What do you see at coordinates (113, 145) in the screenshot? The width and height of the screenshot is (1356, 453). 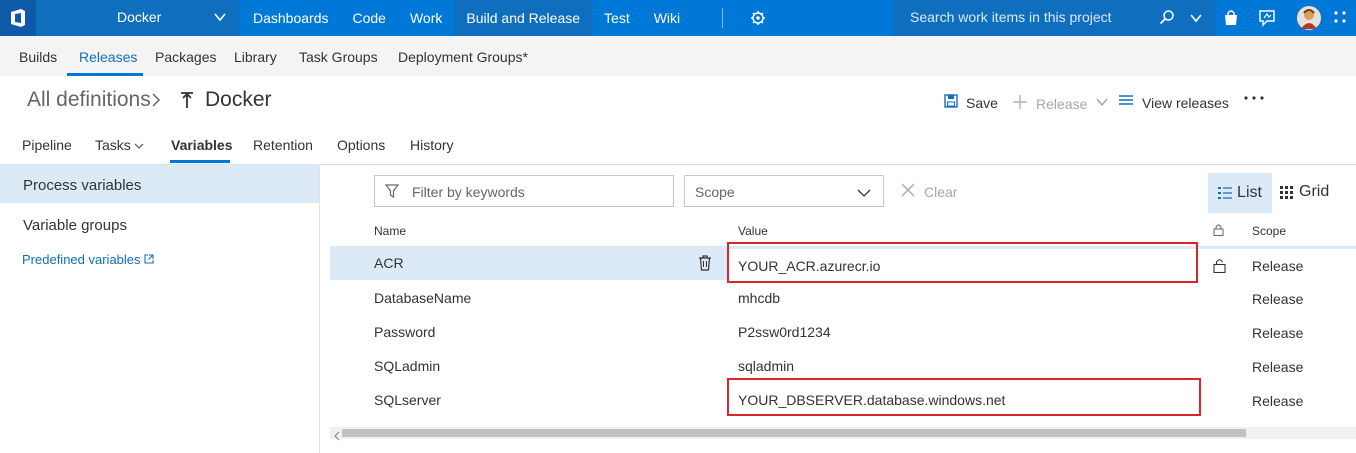 I see `tab-tasks: Tasks` at bounding box center [113, 145].